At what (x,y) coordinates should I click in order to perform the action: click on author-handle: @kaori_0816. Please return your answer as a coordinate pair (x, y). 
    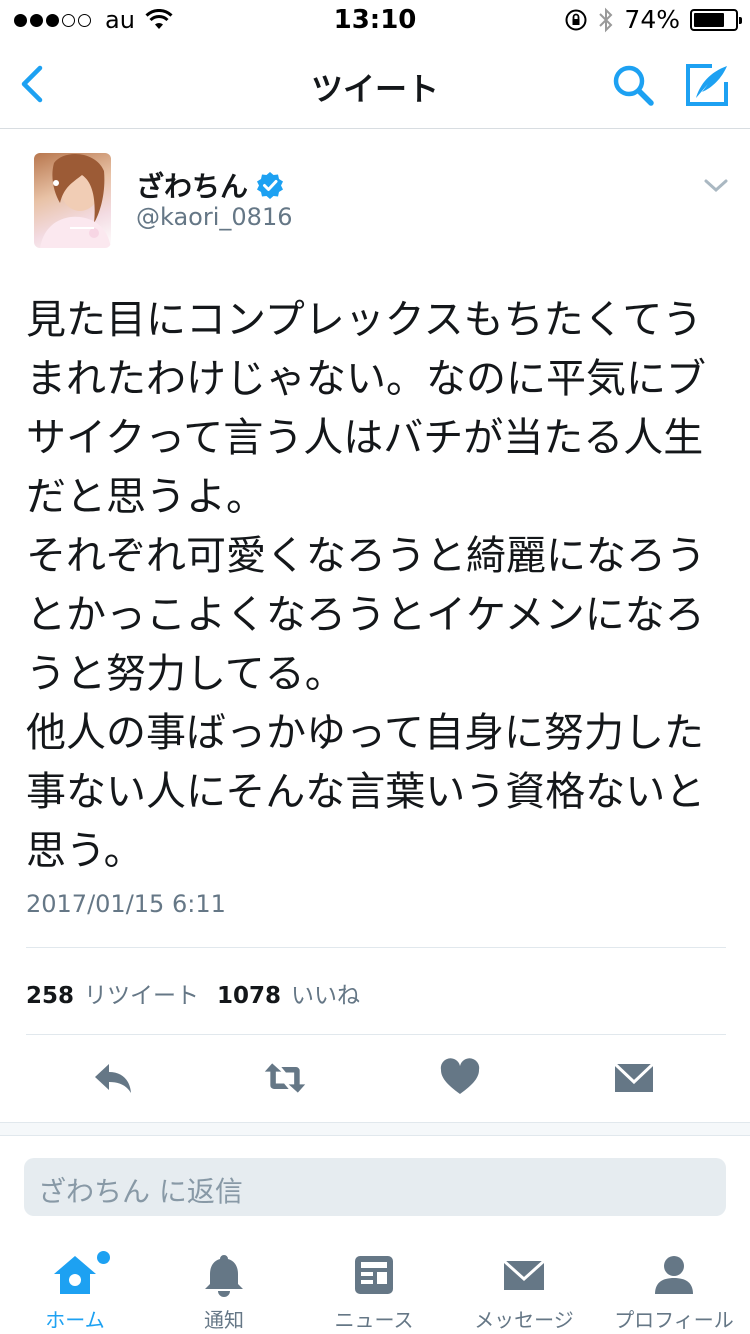
    Looking at the image, I should click on (214, 217).